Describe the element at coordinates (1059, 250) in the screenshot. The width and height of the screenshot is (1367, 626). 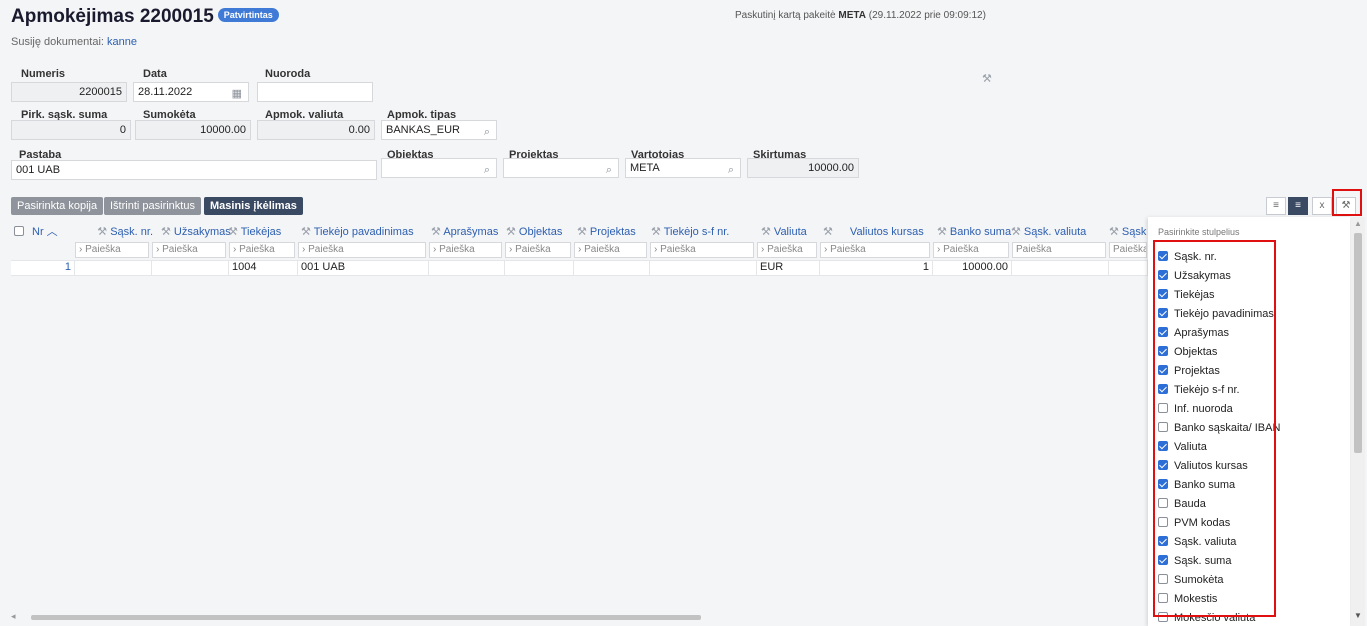
I see `filter-sask-valiuta: Paieška` at that location.